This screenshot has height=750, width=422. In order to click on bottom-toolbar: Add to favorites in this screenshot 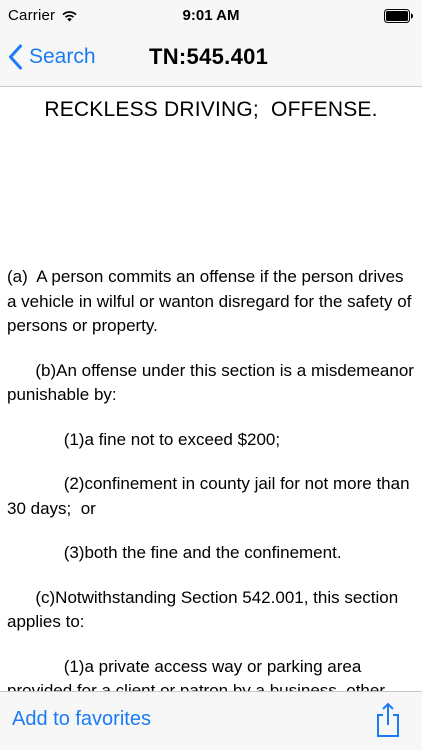, I will do `click(211, 720)`.